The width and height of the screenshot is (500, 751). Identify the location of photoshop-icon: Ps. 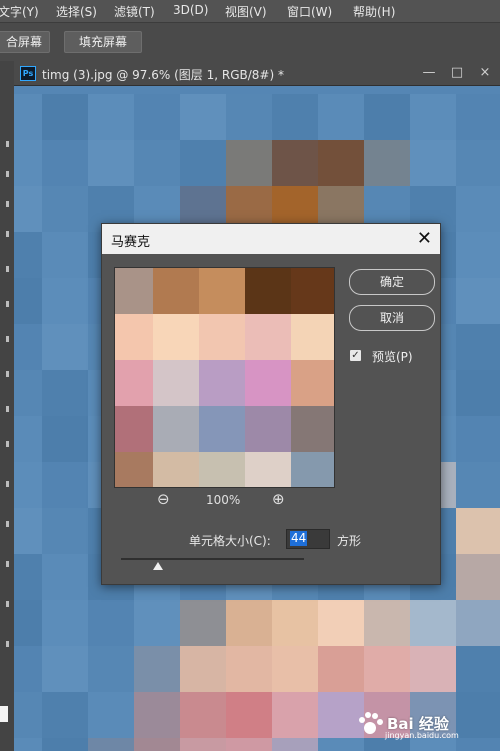
(28, 73).